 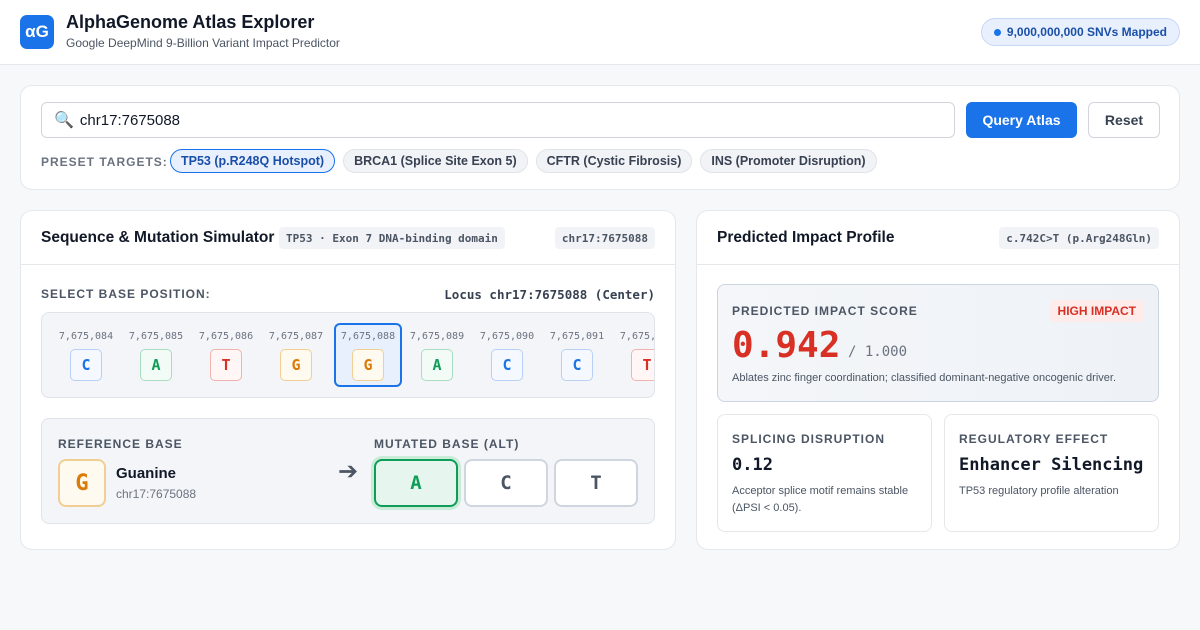 What do you see at coordinates (549, 294) in the screenshot?
I see `locus-center-text: Locus chr17:7675088 (Center)` at bounding box center [549, 294].